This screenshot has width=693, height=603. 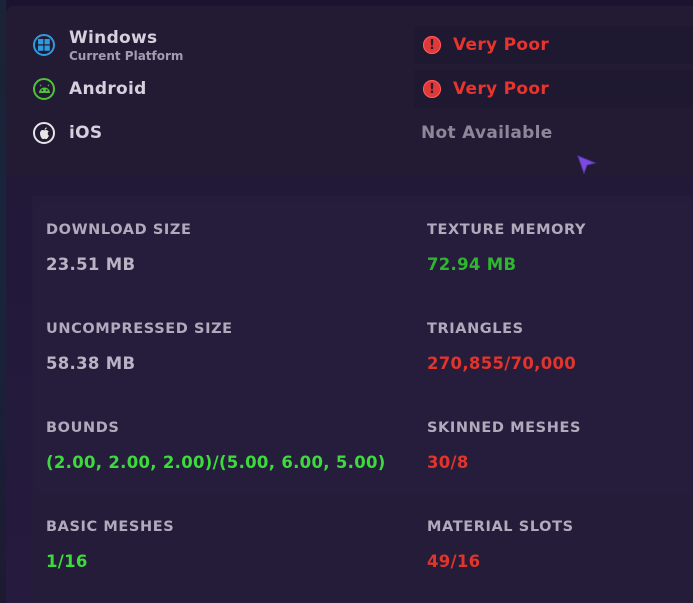 What do you see at coordinates (501, 347) in the screenshot?
I see `stat-triangles: TRIANGLES 270,855/70,000` at bounding box center [501, 347].